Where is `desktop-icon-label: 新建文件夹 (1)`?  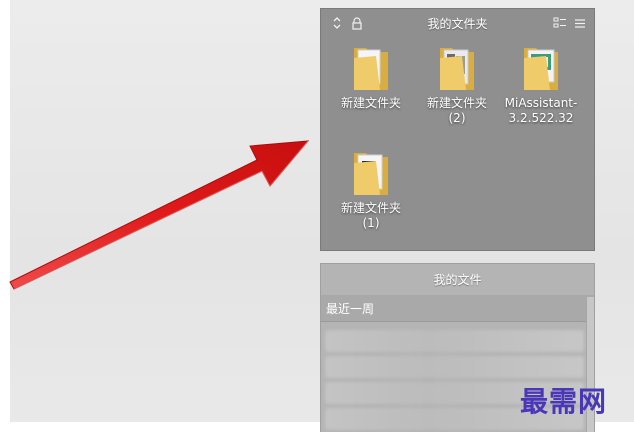 desktop-icon-label: 新建文件夹 (1) is located at coordinates (370, 215).